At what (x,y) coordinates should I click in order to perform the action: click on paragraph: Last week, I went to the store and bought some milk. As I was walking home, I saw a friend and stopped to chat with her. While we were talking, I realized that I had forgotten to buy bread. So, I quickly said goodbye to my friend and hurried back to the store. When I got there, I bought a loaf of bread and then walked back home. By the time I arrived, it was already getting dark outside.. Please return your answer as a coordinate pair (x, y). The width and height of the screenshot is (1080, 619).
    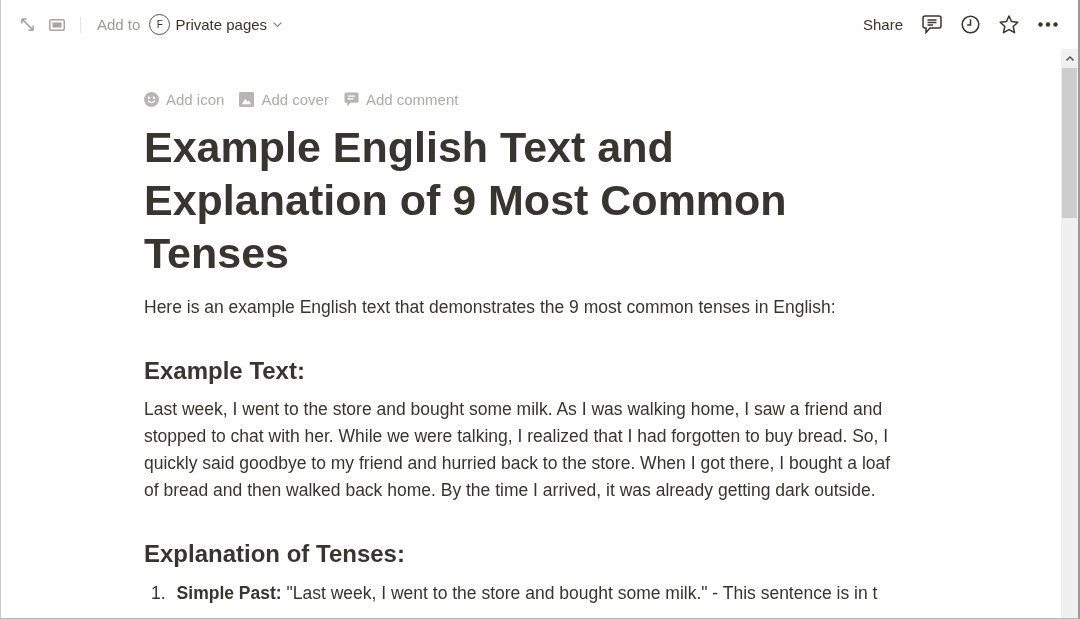
    Looking at the image, I should click on (518, 450).